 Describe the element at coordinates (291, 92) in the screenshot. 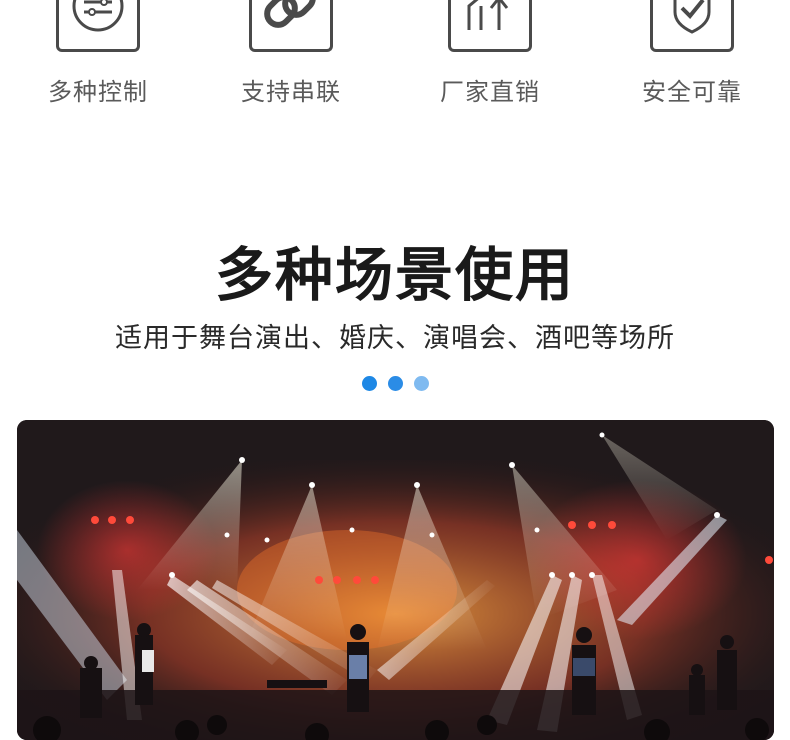

I see `feature-label: 支持串联` at that location.